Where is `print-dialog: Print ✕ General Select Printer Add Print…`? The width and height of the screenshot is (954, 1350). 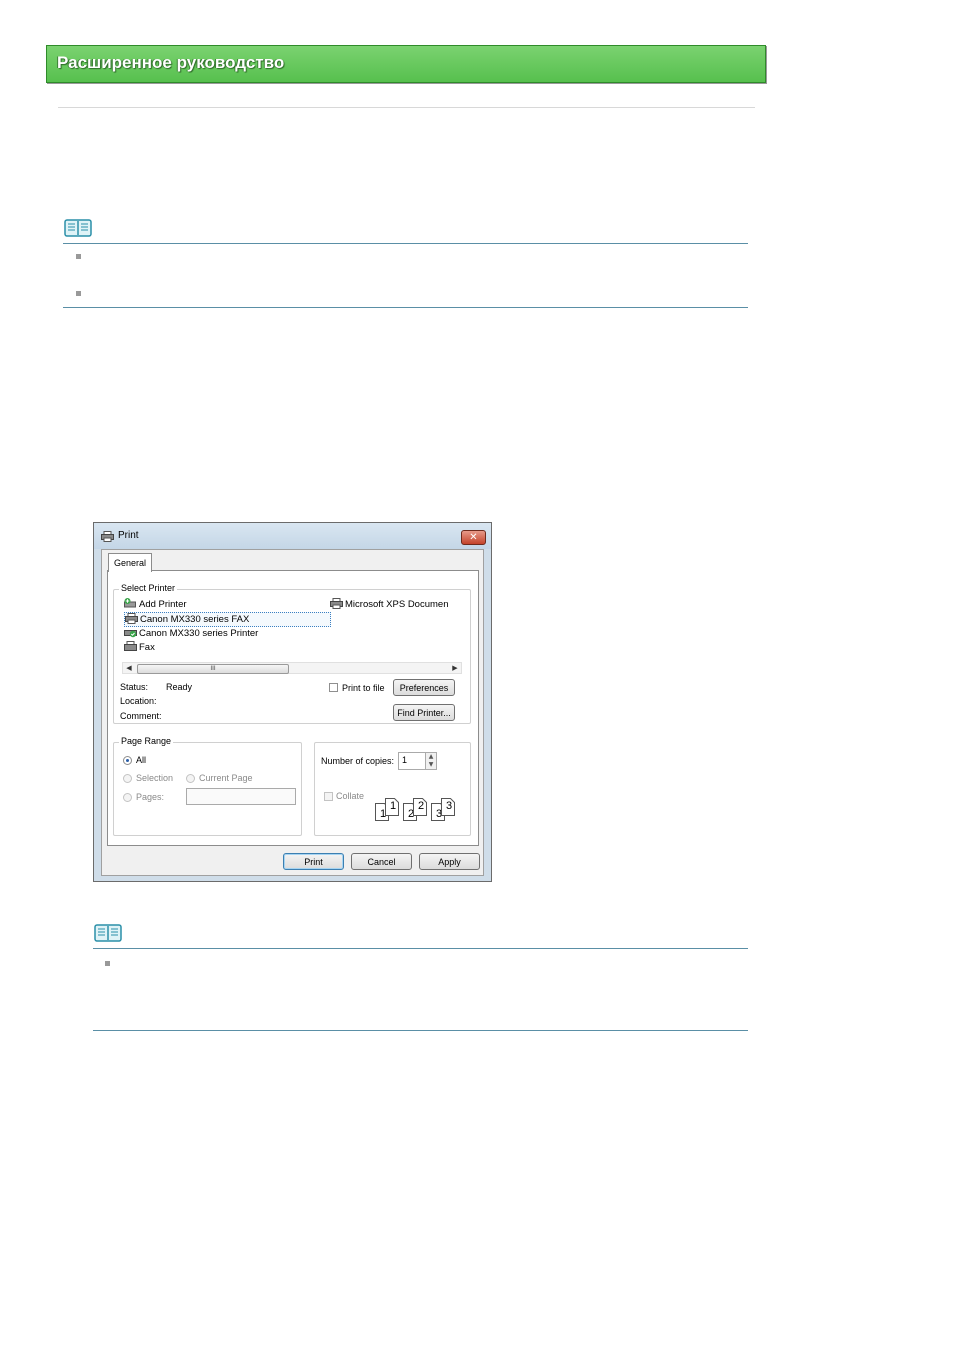
print-dialog: Print ✕ General Select Printer Add Print… is located at coordinates (292, 702).